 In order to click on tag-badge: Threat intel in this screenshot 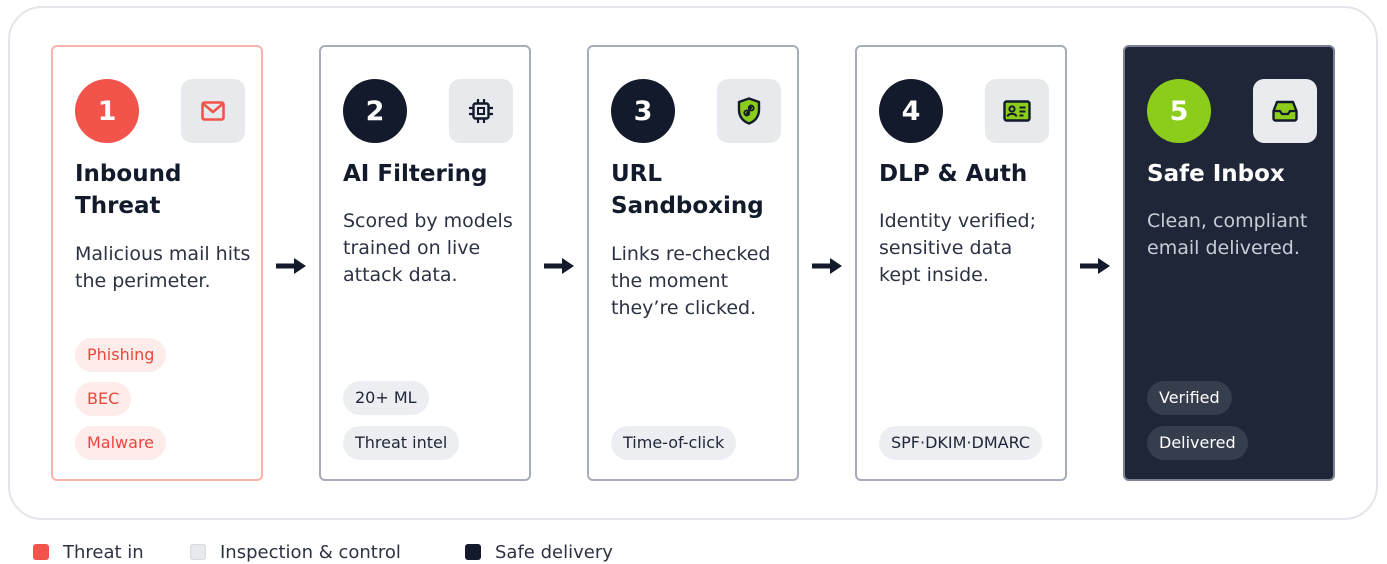, I will do `click(401, 443)`.